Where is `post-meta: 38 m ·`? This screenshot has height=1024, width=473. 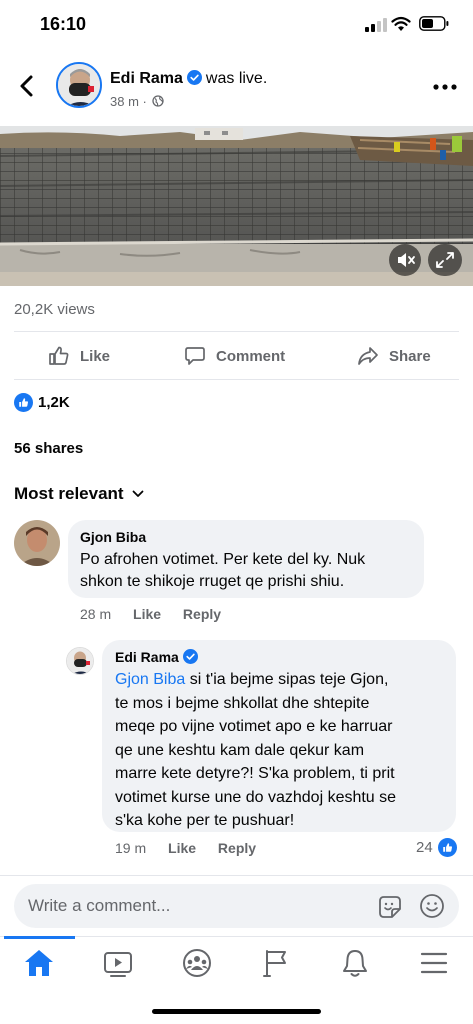 post-meta: 38 m · is located at coordinates (137, 101).